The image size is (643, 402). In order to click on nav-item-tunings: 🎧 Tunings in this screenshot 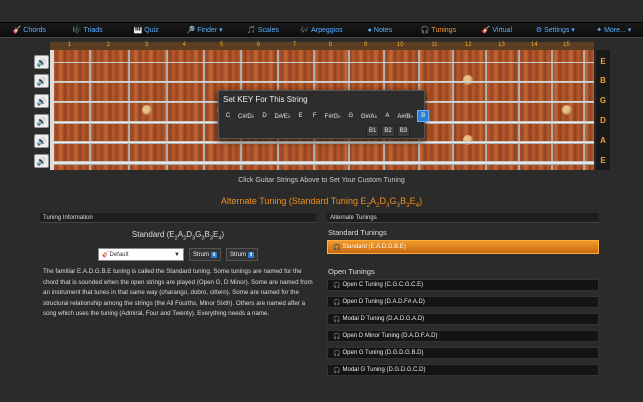, I will do `click(438, 30)`.